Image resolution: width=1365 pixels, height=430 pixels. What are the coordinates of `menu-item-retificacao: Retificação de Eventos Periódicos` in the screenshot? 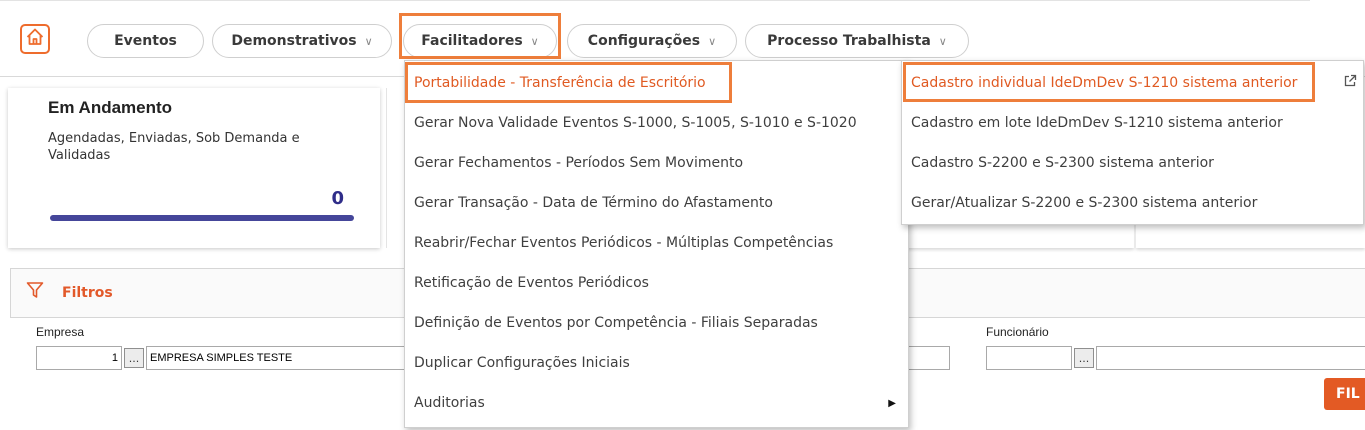 It's located at (656, 283).